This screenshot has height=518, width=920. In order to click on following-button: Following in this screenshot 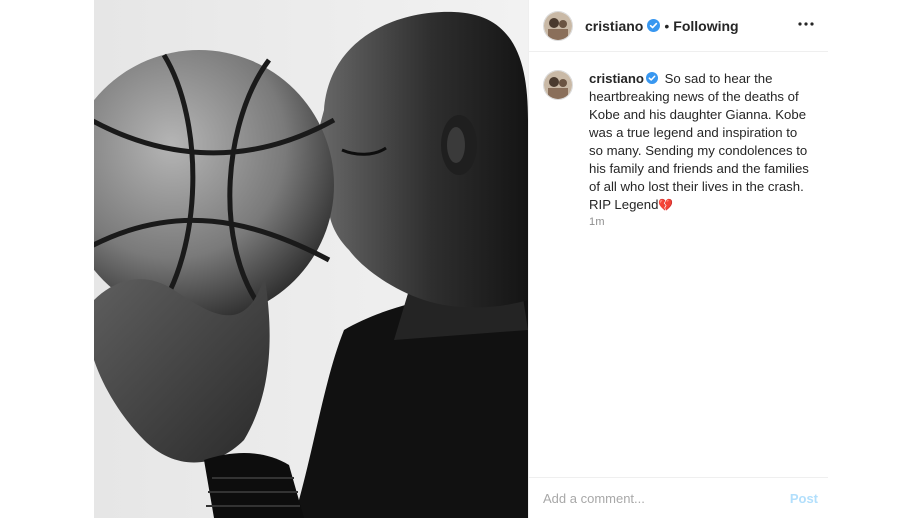, I will do `click(705, 26)`.